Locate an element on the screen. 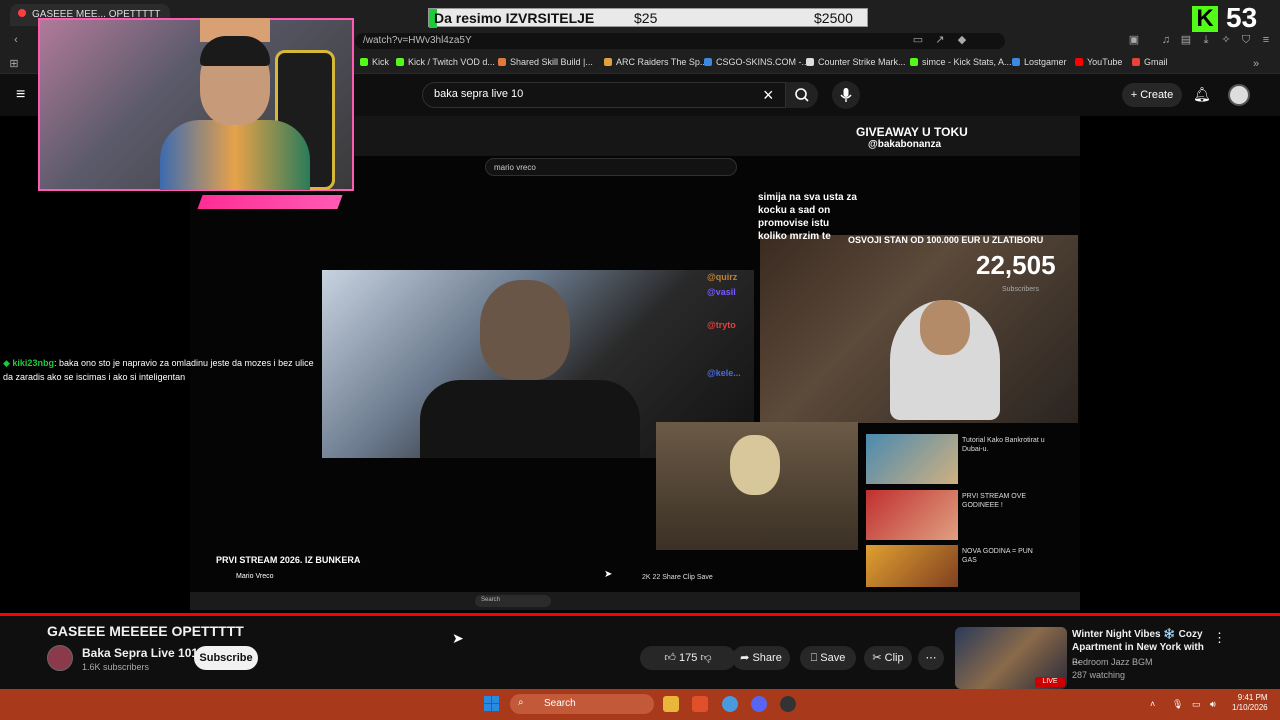 This screenshot has width=1280, height=720. vpn-icon: ⛉ is located at coordinates (1246, 40).